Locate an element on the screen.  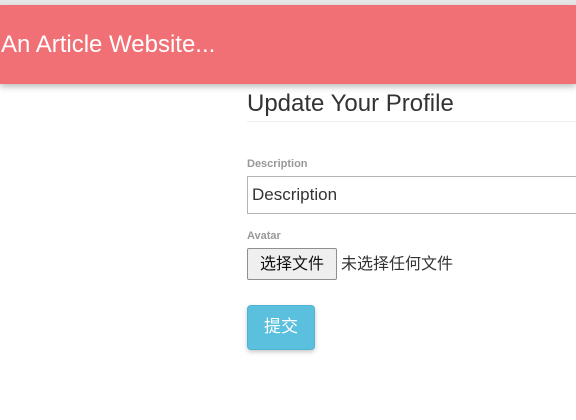
avatar-label: Avatar is located at coordinates (264, 236).